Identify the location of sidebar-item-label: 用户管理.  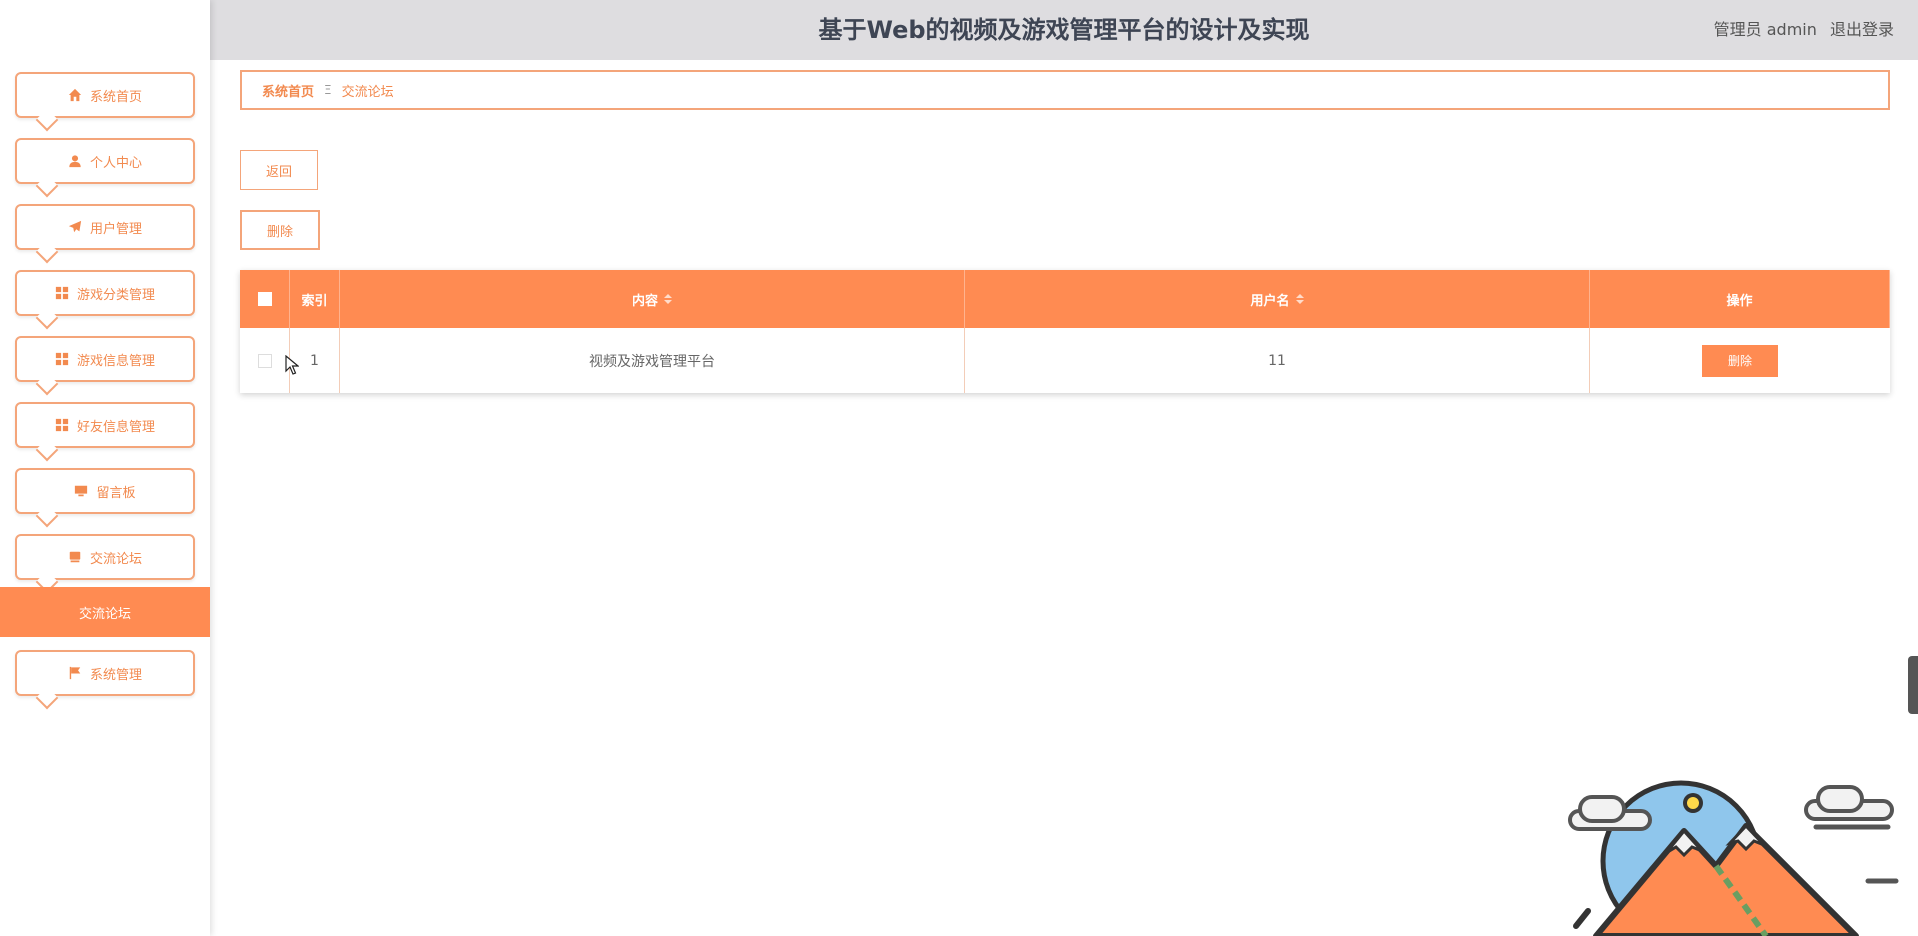
(115, 229).